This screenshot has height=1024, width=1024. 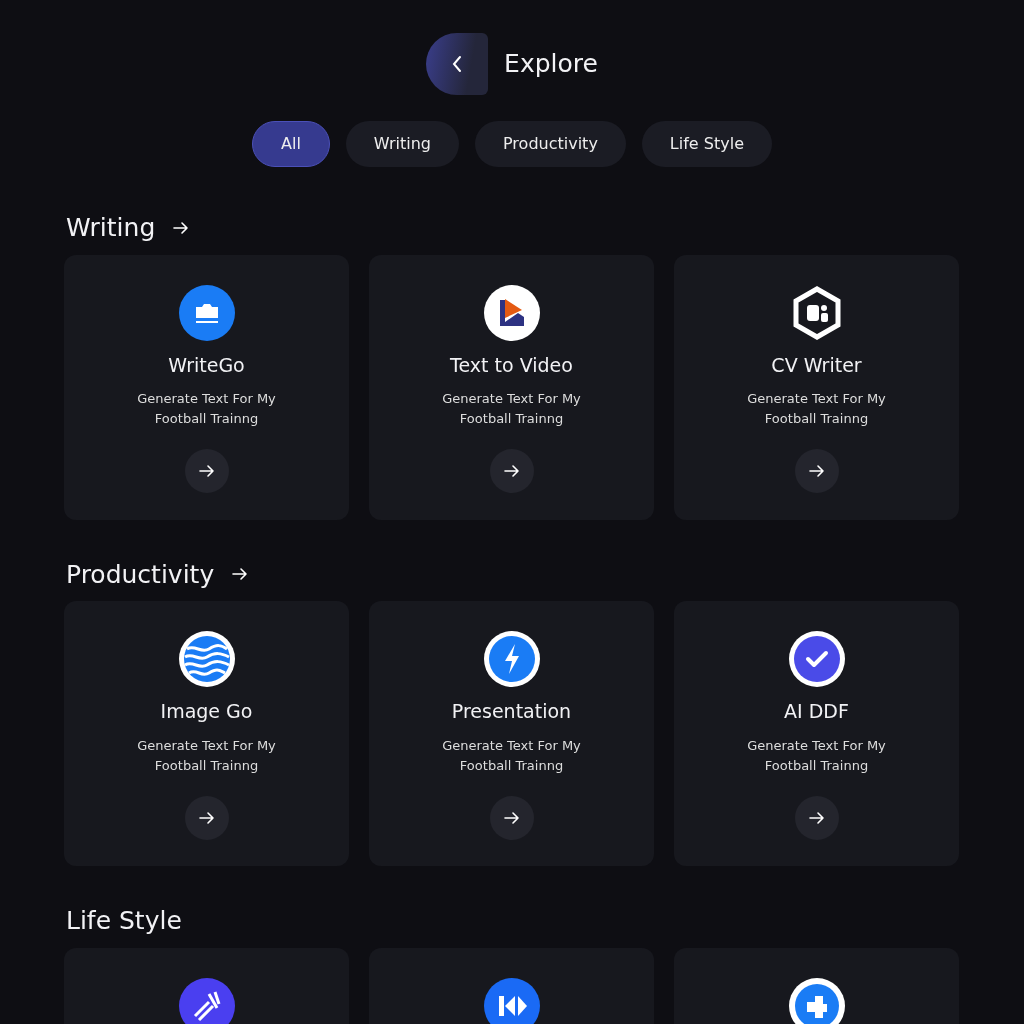 What do you see at coordinates (511, 312) in the screenshot?
I see `play-icon` at bounding box center [511, 312].